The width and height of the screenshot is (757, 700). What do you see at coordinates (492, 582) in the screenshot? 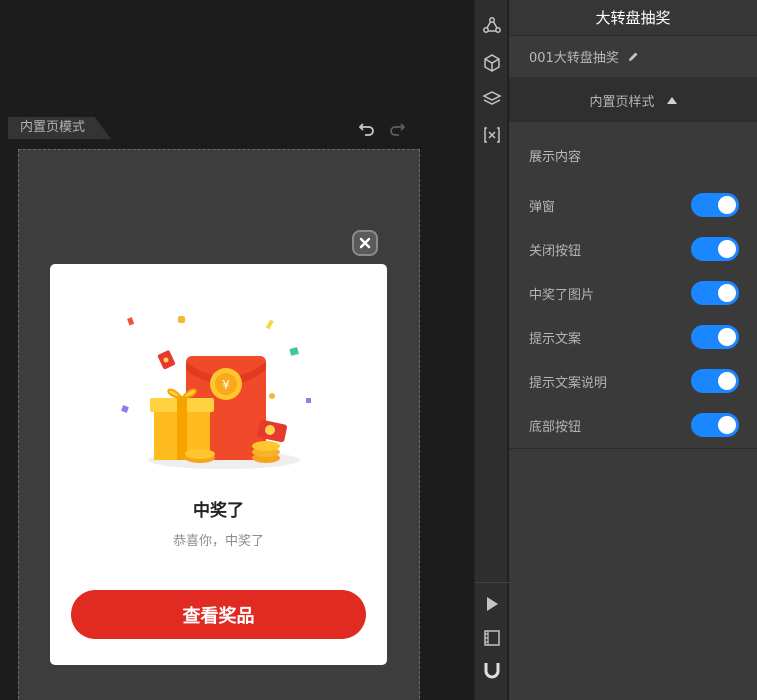
I see `toolbar-divider` at bounding box center [492, 582].